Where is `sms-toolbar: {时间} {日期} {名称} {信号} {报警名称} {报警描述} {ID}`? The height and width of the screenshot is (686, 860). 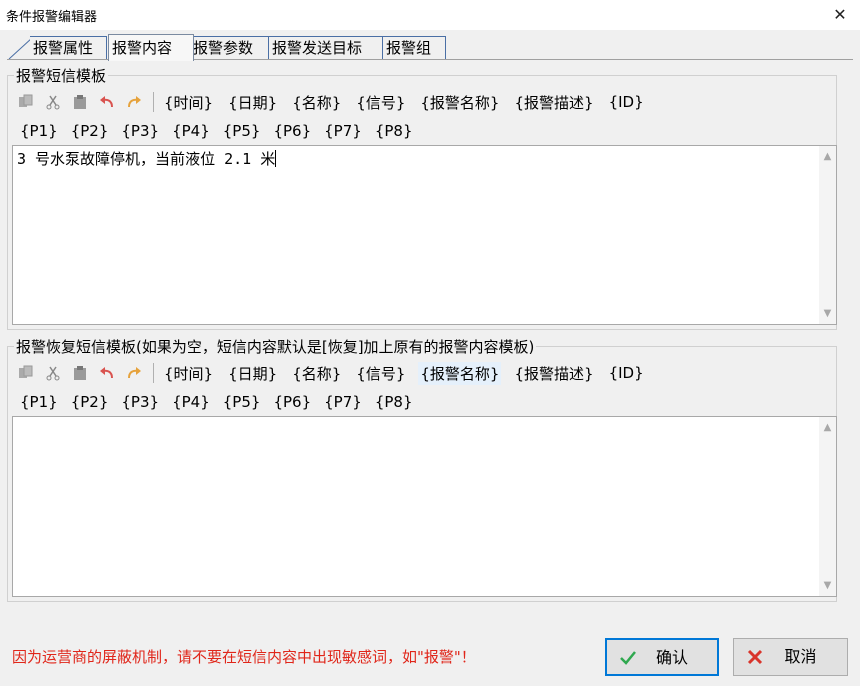
sms-toolbar: {时间} {日期} {名称} {信号} {报警名称} {报警描述} {ID} is located at coordinates (336, 102).